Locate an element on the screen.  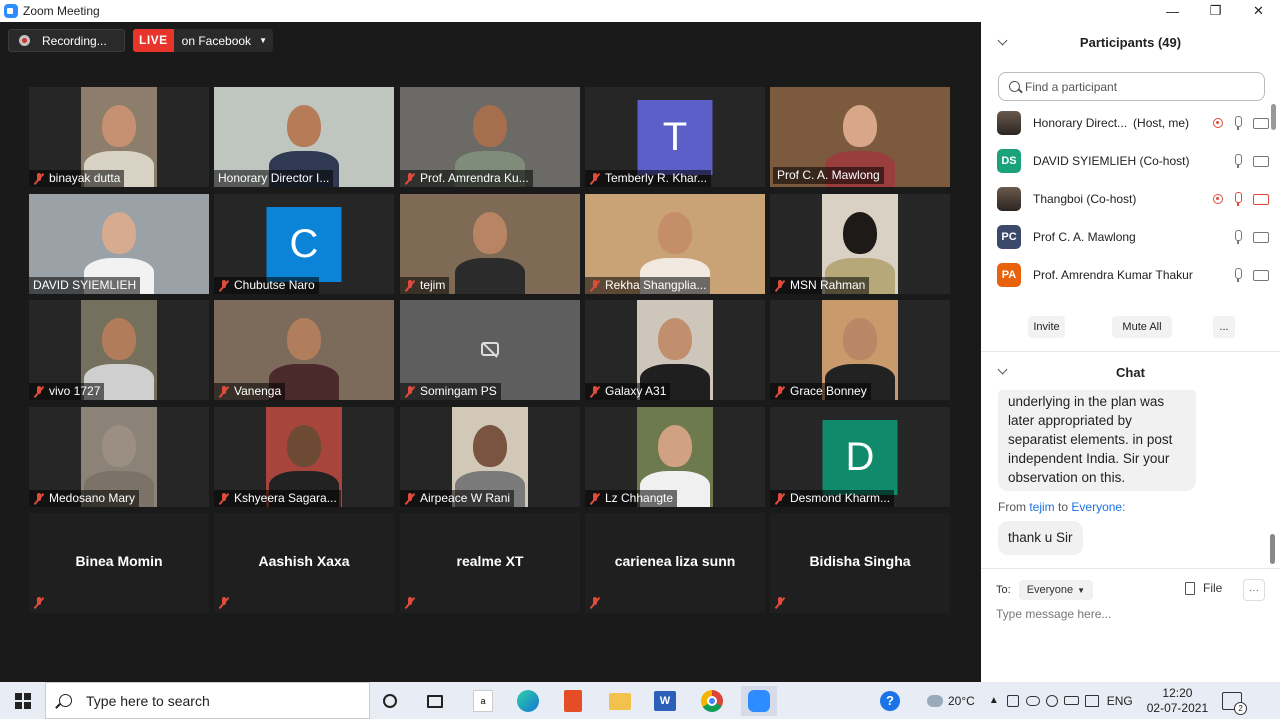
participant-row: PA Prof. Amrendra Kumar Thakur is located at coordinates (1133, 275).